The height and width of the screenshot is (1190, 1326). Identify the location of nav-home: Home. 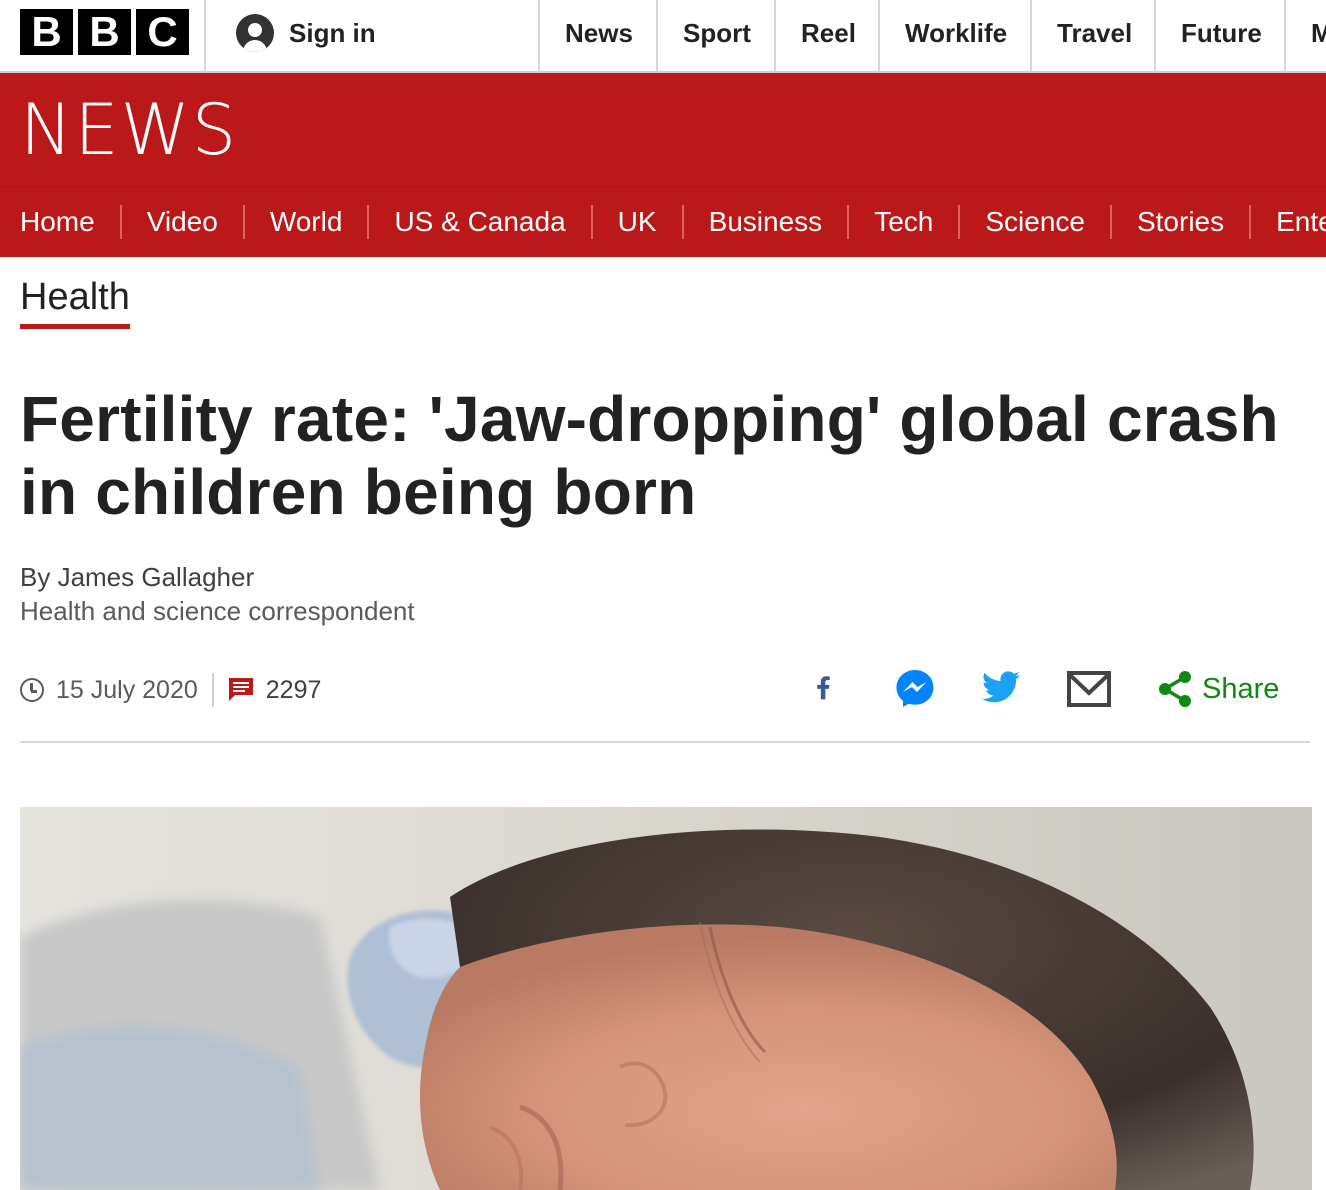
(60, 222).